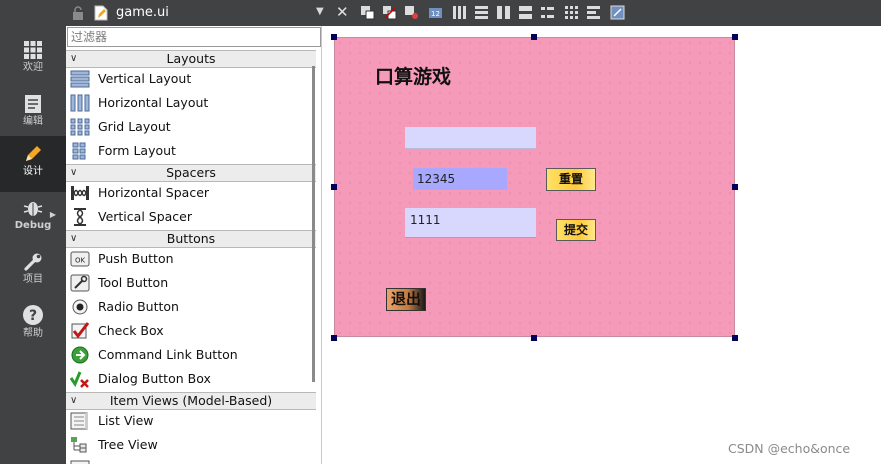  What do you see at coordinates (33, 164) in the screenshot?
I see `mode-design: 设计` at bounding box center [33, 164].